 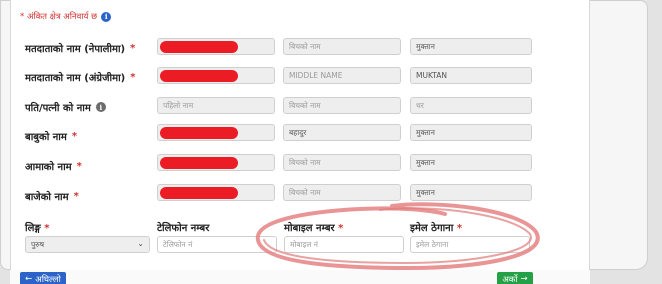 I want to click on chevron-down-icon: ⌄, so click(x=140, y=243).